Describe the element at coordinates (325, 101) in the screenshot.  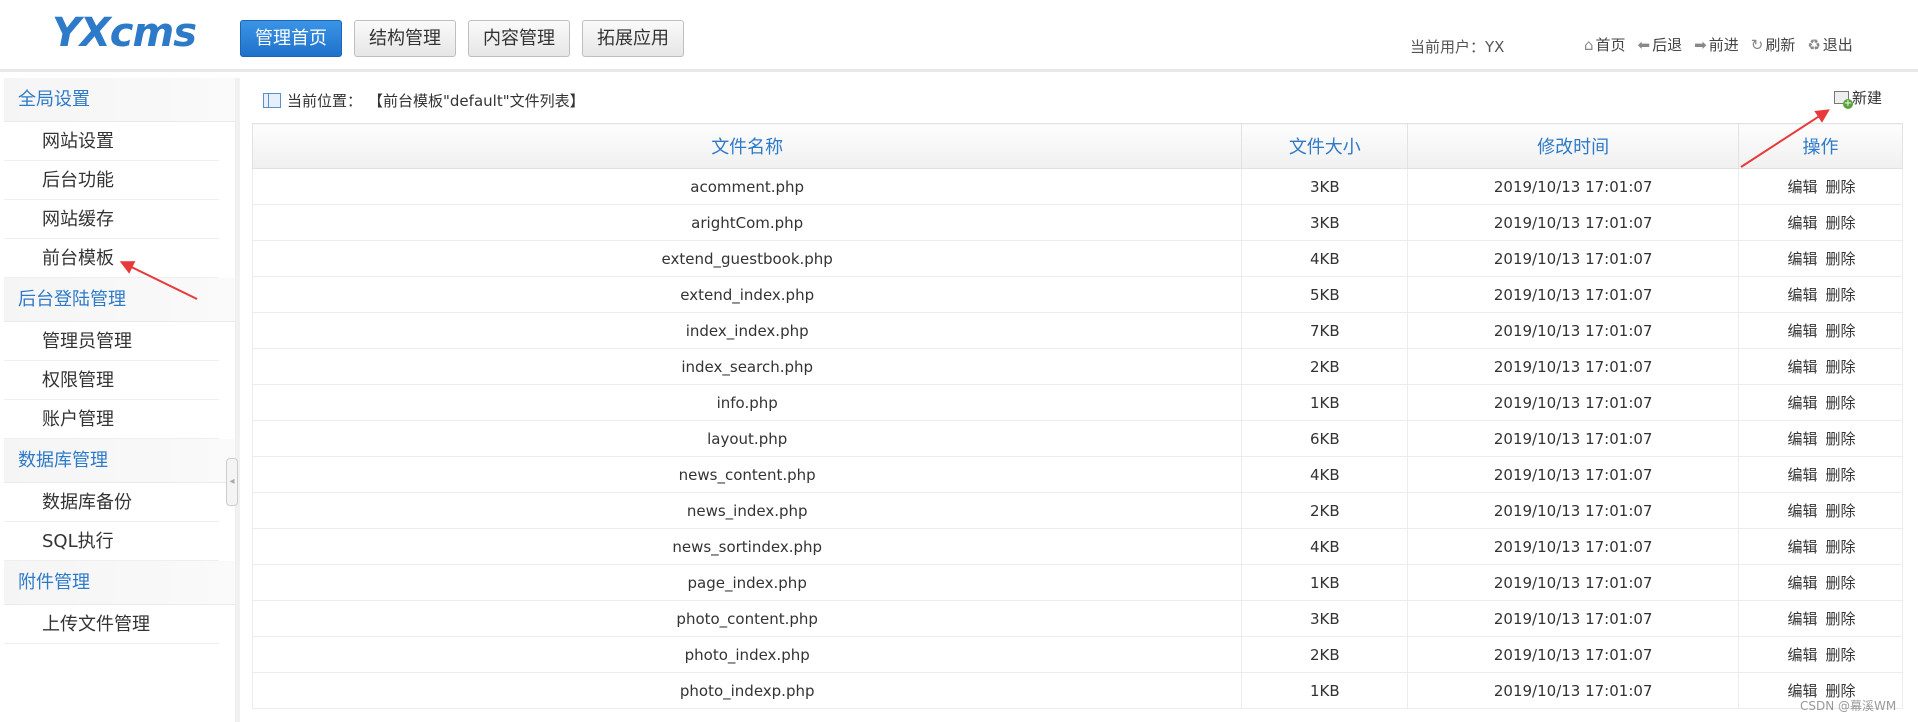
I see `breadcrumb-label: 当前位置：` at that location.